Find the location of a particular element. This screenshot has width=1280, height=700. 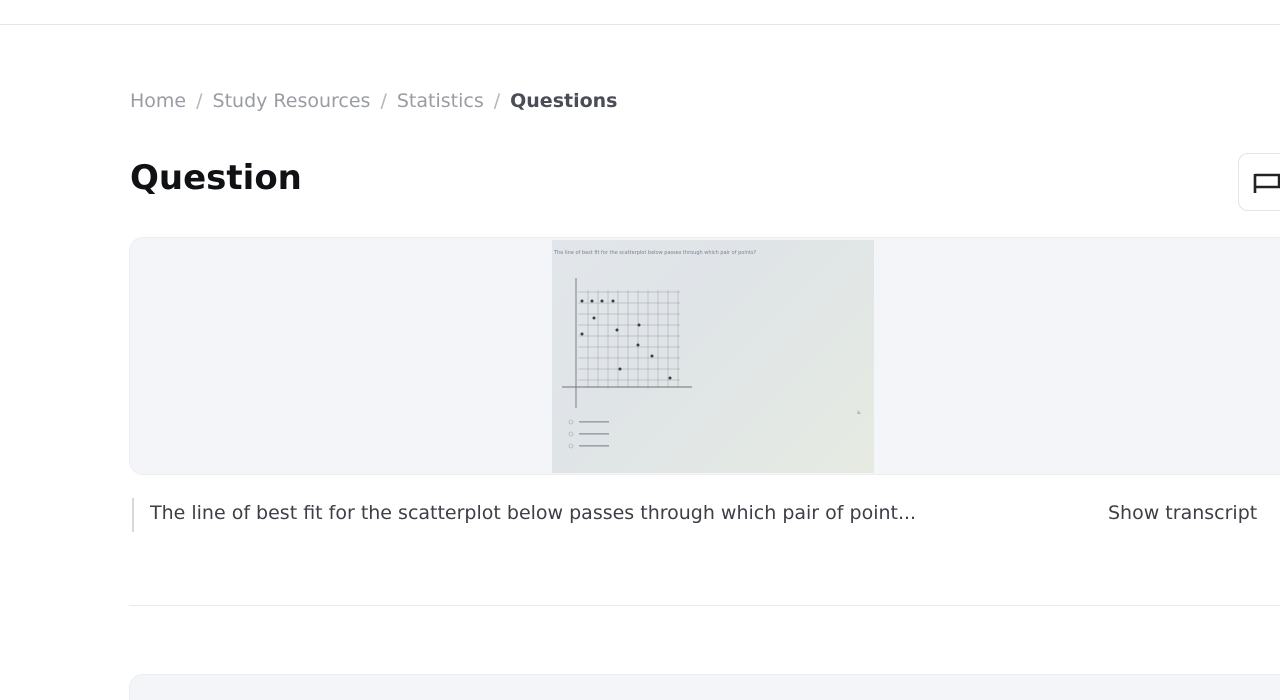

show-transcript-button: Show transcript is located at coordinates (1182, 513).